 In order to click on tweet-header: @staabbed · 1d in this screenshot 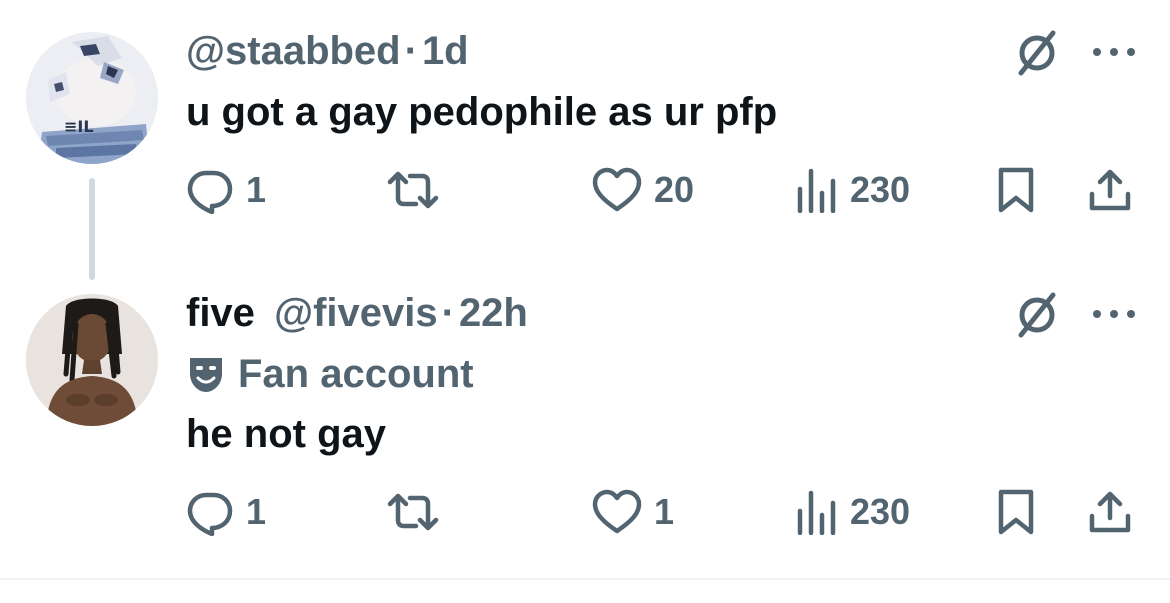, I will do `click(327, 51)`.